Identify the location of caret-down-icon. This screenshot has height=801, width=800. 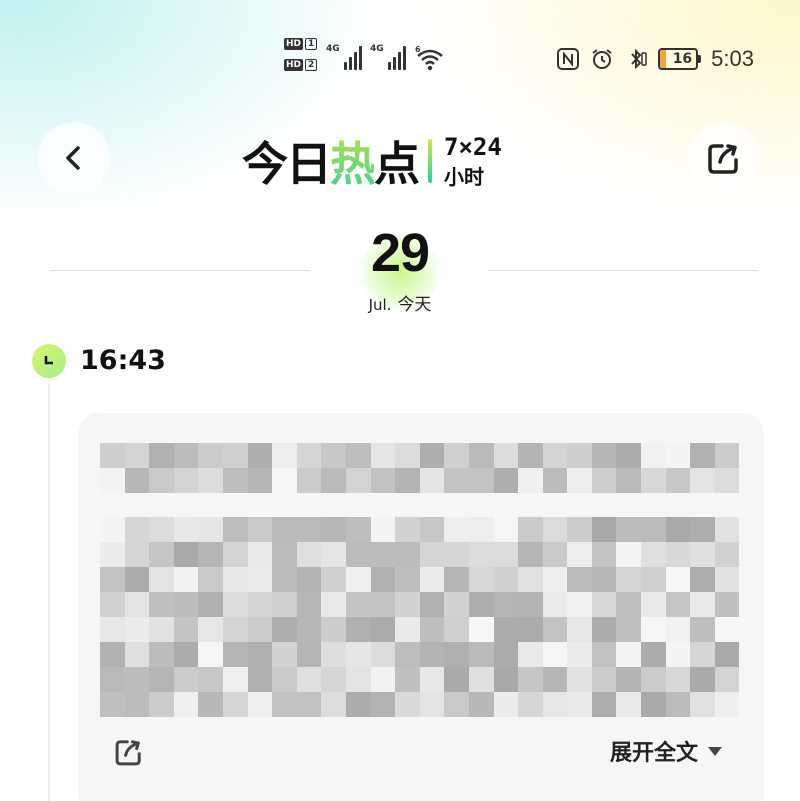
(715, 751).